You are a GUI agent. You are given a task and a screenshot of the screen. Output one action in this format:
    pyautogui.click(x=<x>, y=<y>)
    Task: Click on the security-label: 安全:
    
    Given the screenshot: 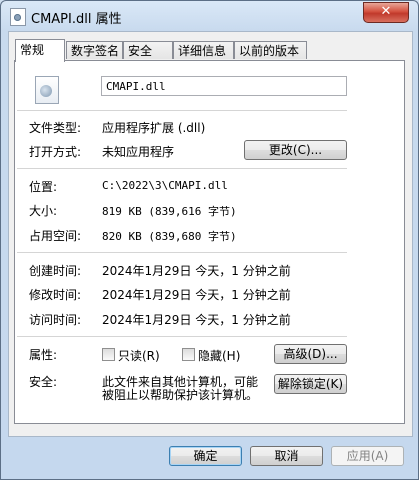 What is the action you would take?
    pyautogui.click(x=43, y=382)
    